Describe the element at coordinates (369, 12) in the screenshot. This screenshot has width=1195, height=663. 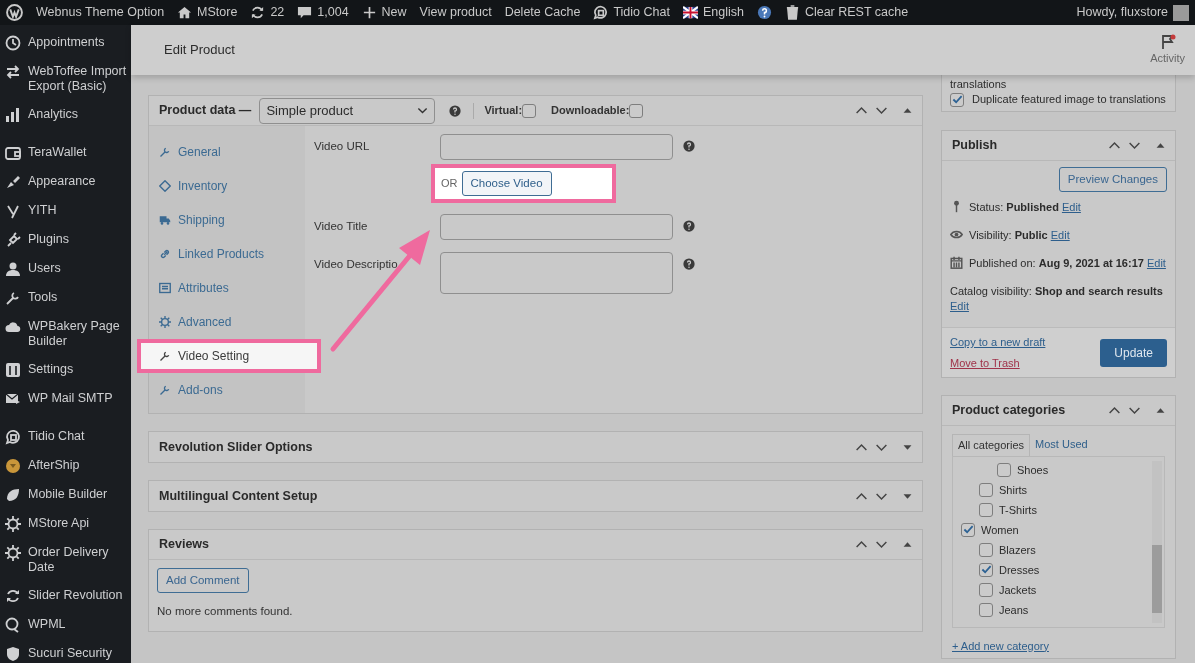
I see `plus-icon` at that location.